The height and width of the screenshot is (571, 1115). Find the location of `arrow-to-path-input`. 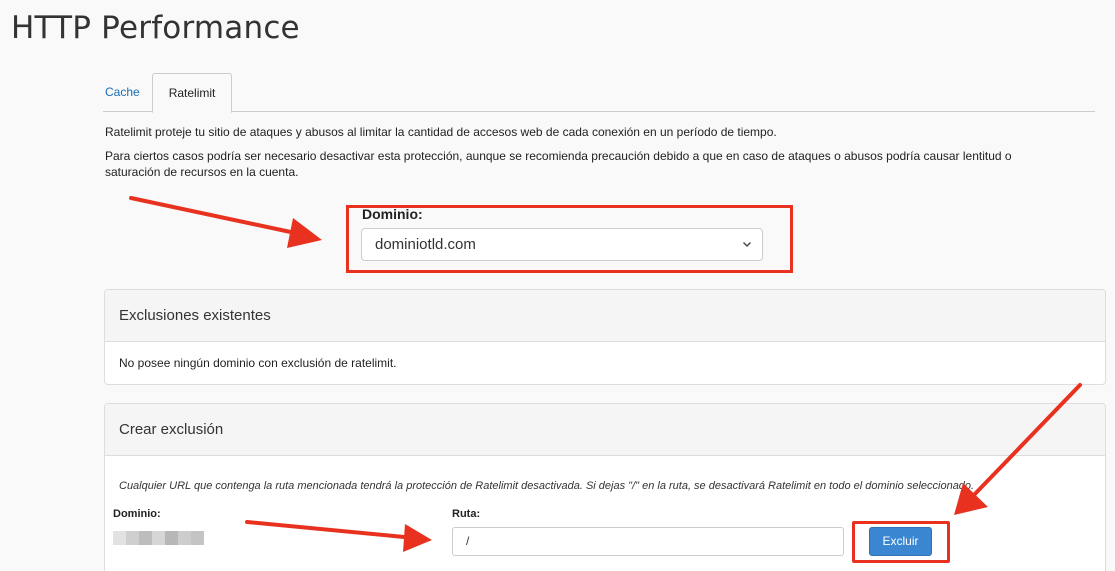

arrow-to-path-input is located at coordinates (338, 536).